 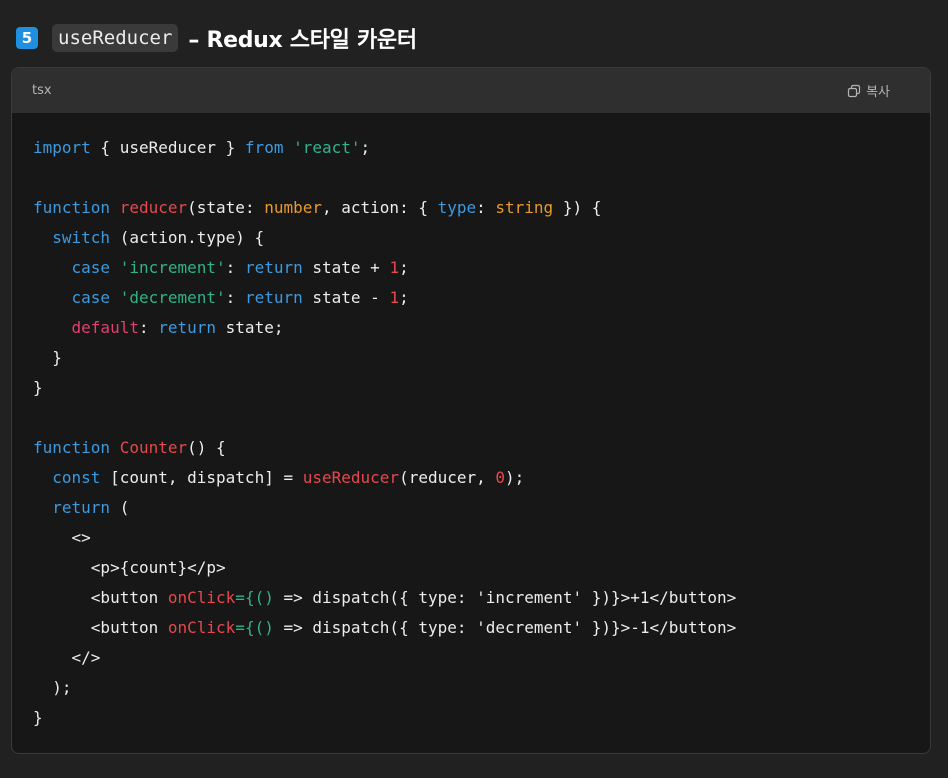 I want to click on code-token: switch, so click(x=81, y=237).